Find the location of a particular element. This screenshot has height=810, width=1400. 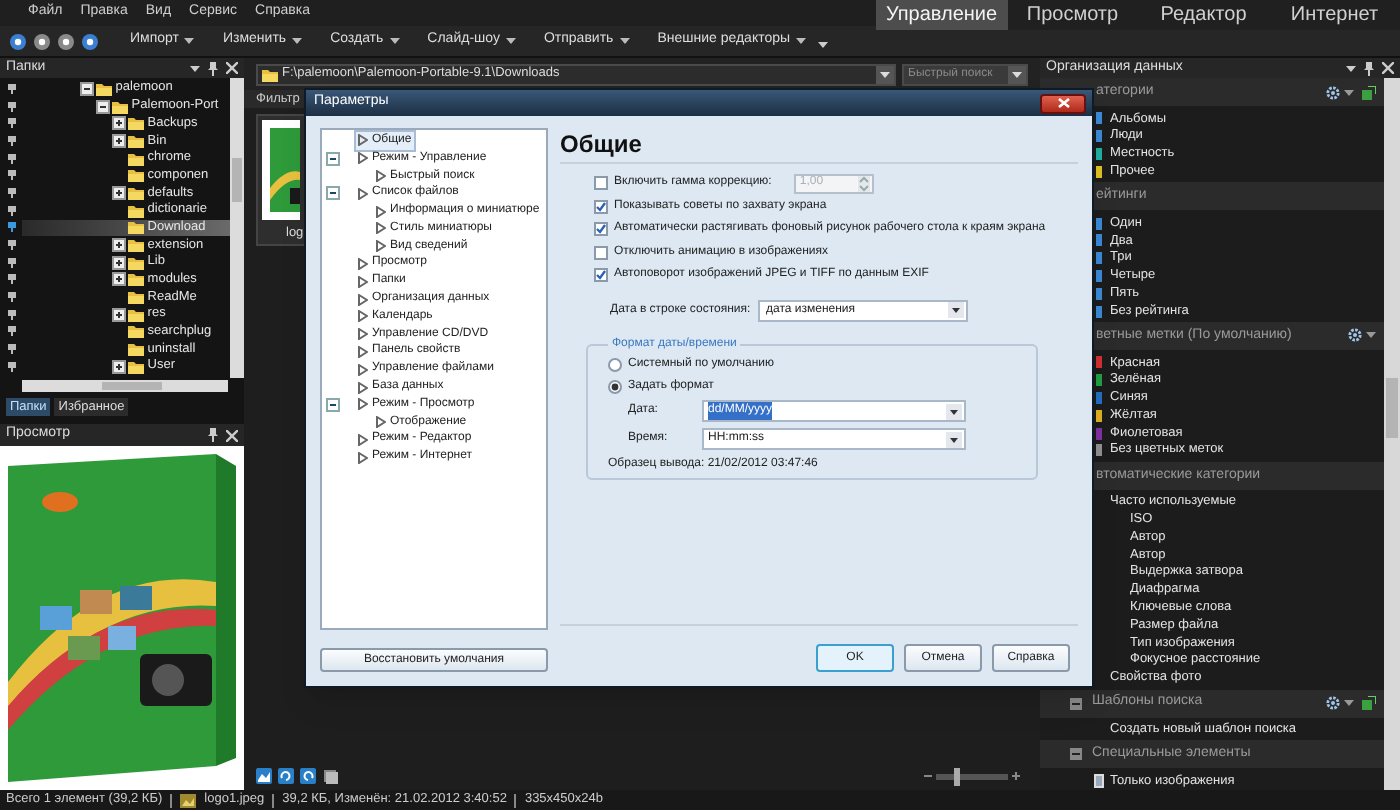

stack-icon is located at coordinates (330, 776).